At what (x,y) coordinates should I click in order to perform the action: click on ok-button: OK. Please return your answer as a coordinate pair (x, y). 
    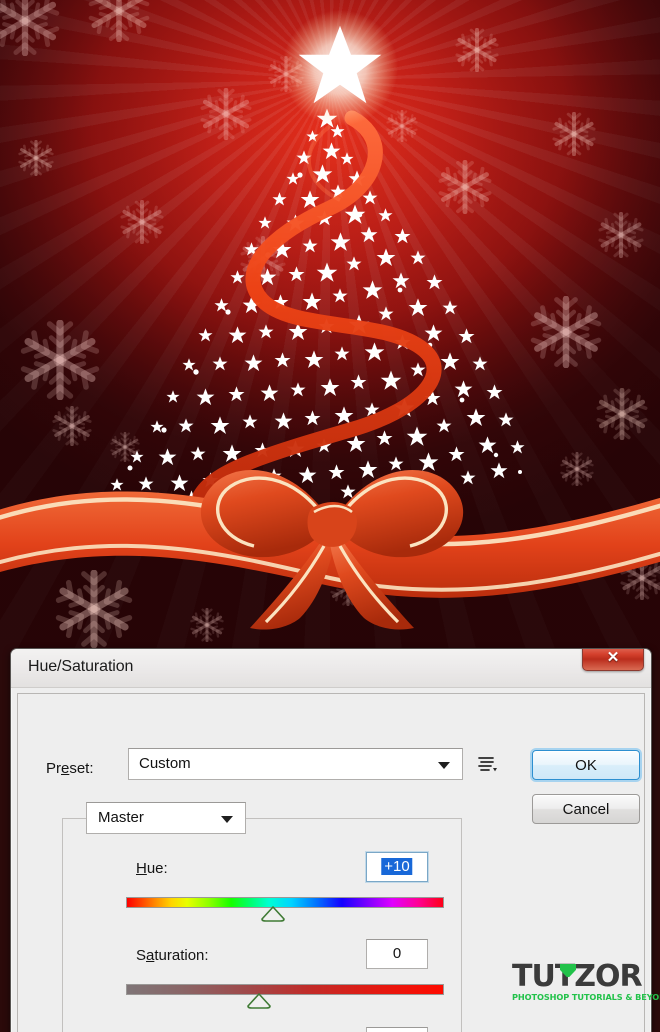
    Looking at the image, I should click on (586, 765).